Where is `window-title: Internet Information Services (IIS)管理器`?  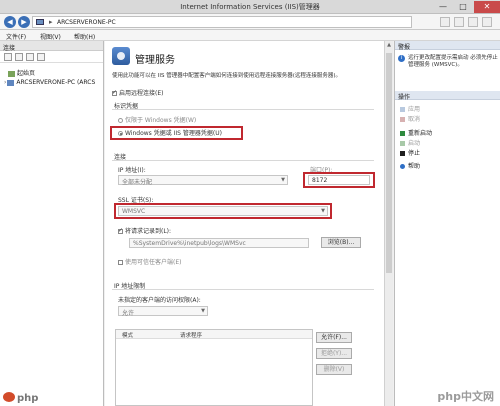 window-title: Internet Information Services (IIS)管理器 is located at coordinates (250, 7).